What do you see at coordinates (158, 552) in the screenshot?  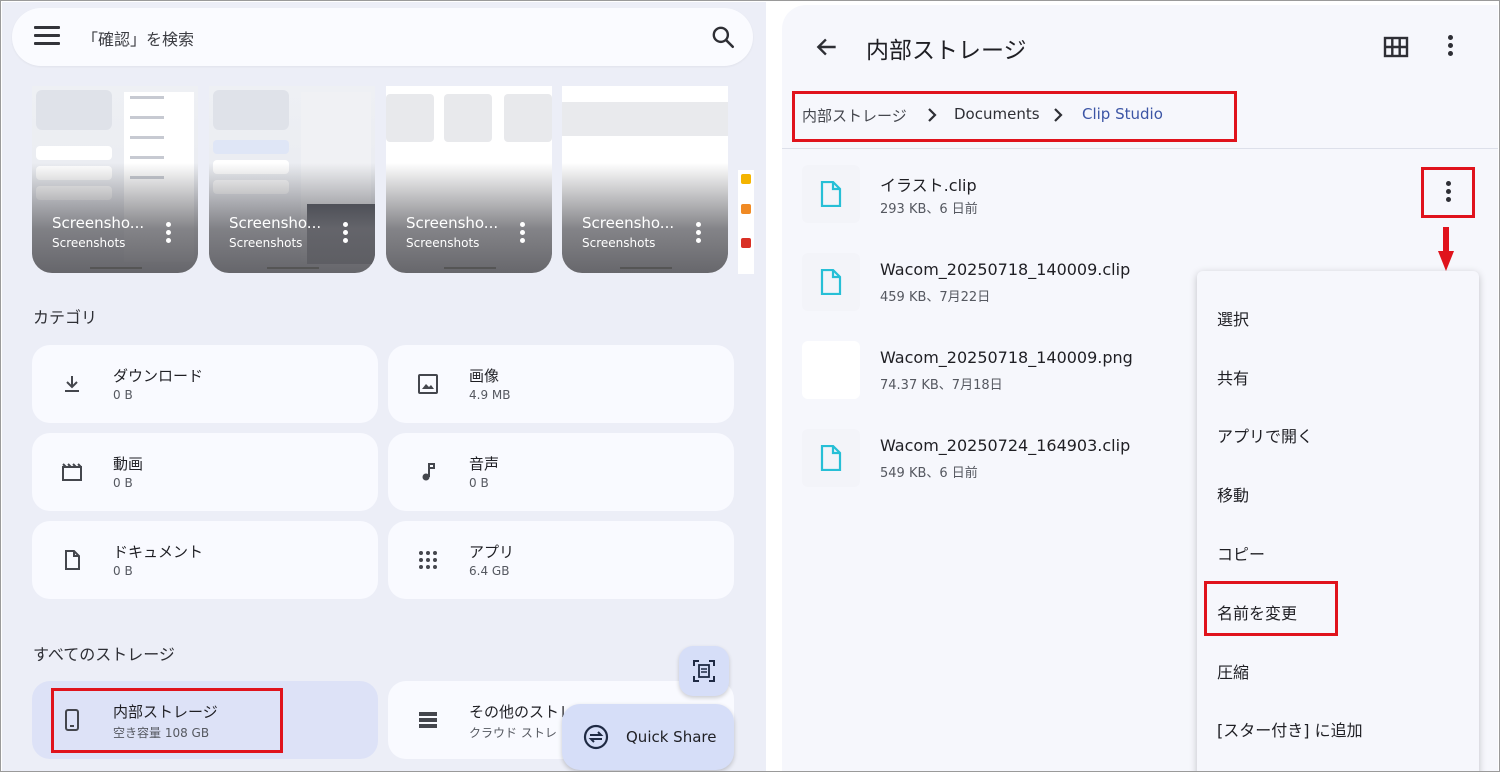 I see `category-name: ドキュメント` at bounding box center [158, 552].